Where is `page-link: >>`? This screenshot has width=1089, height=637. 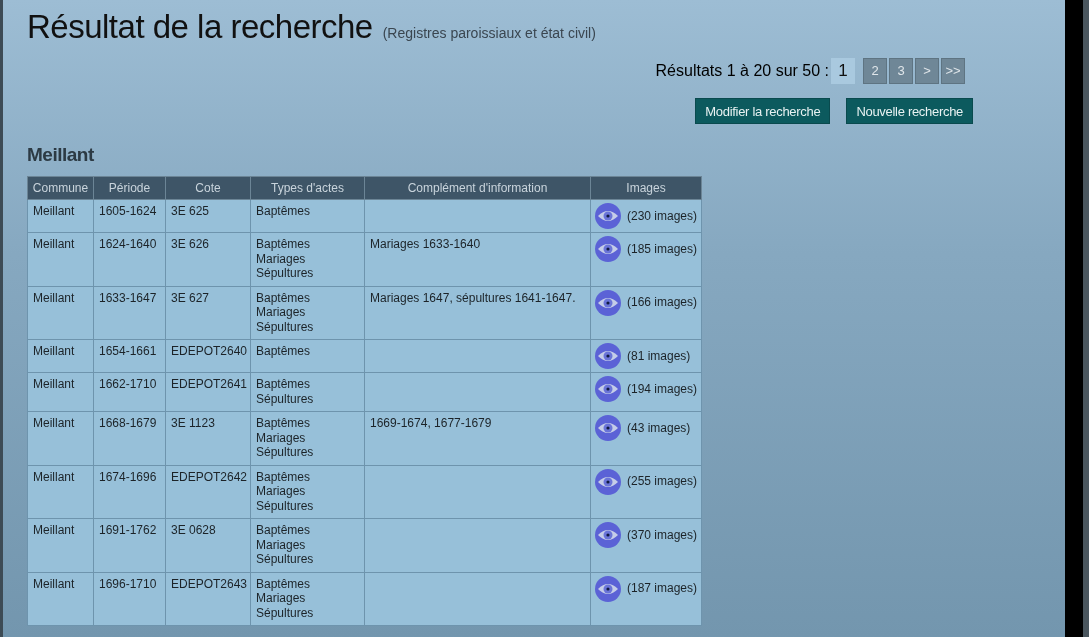 page-link: >> is located at coordinates (953, 71).